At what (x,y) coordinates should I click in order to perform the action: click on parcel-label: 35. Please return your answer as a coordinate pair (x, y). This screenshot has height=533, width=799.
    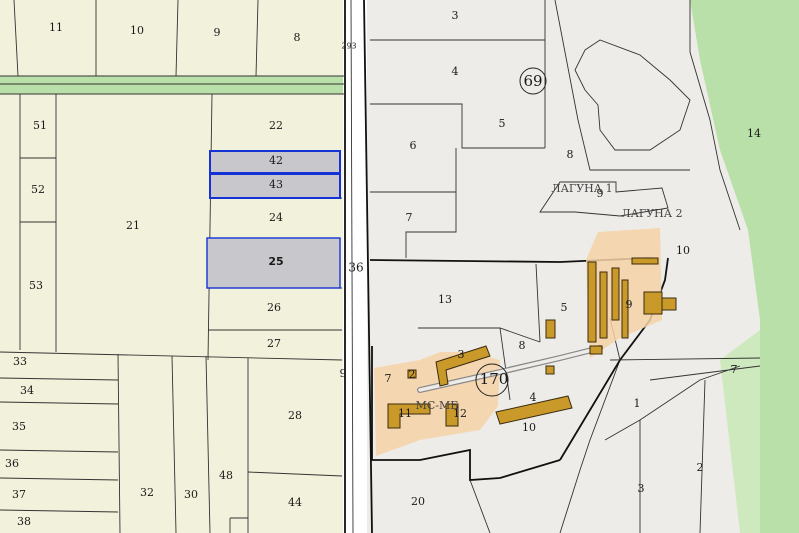
    Looking at the image, I should click on (19, 426).